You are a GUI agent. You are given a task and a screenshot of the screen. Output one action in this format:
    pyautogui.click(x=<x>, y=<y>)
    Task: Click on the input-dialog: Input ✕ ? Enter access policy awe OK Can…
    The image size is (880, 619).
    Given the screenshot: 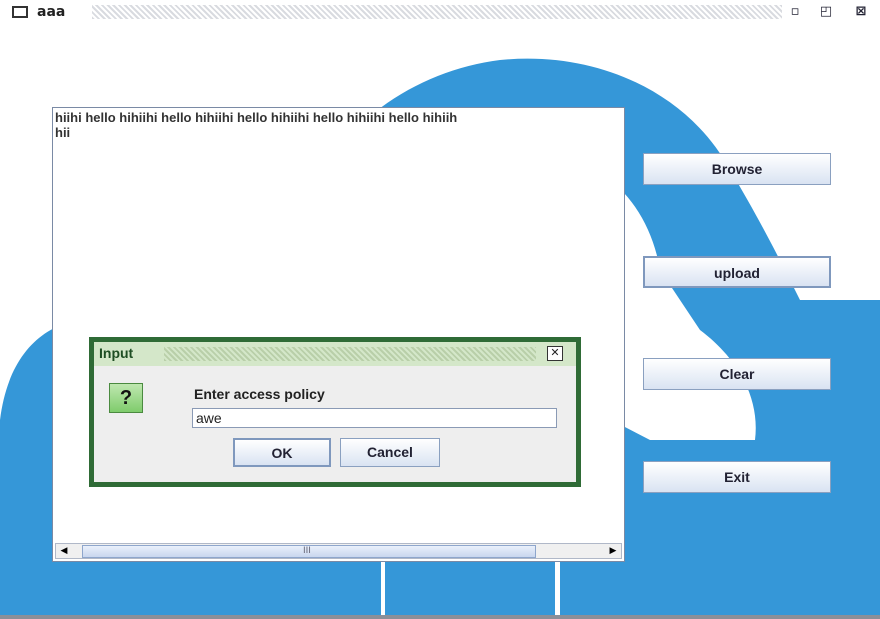 What is the action you would take?
    pyautogui.click(x=335, y=412)
    